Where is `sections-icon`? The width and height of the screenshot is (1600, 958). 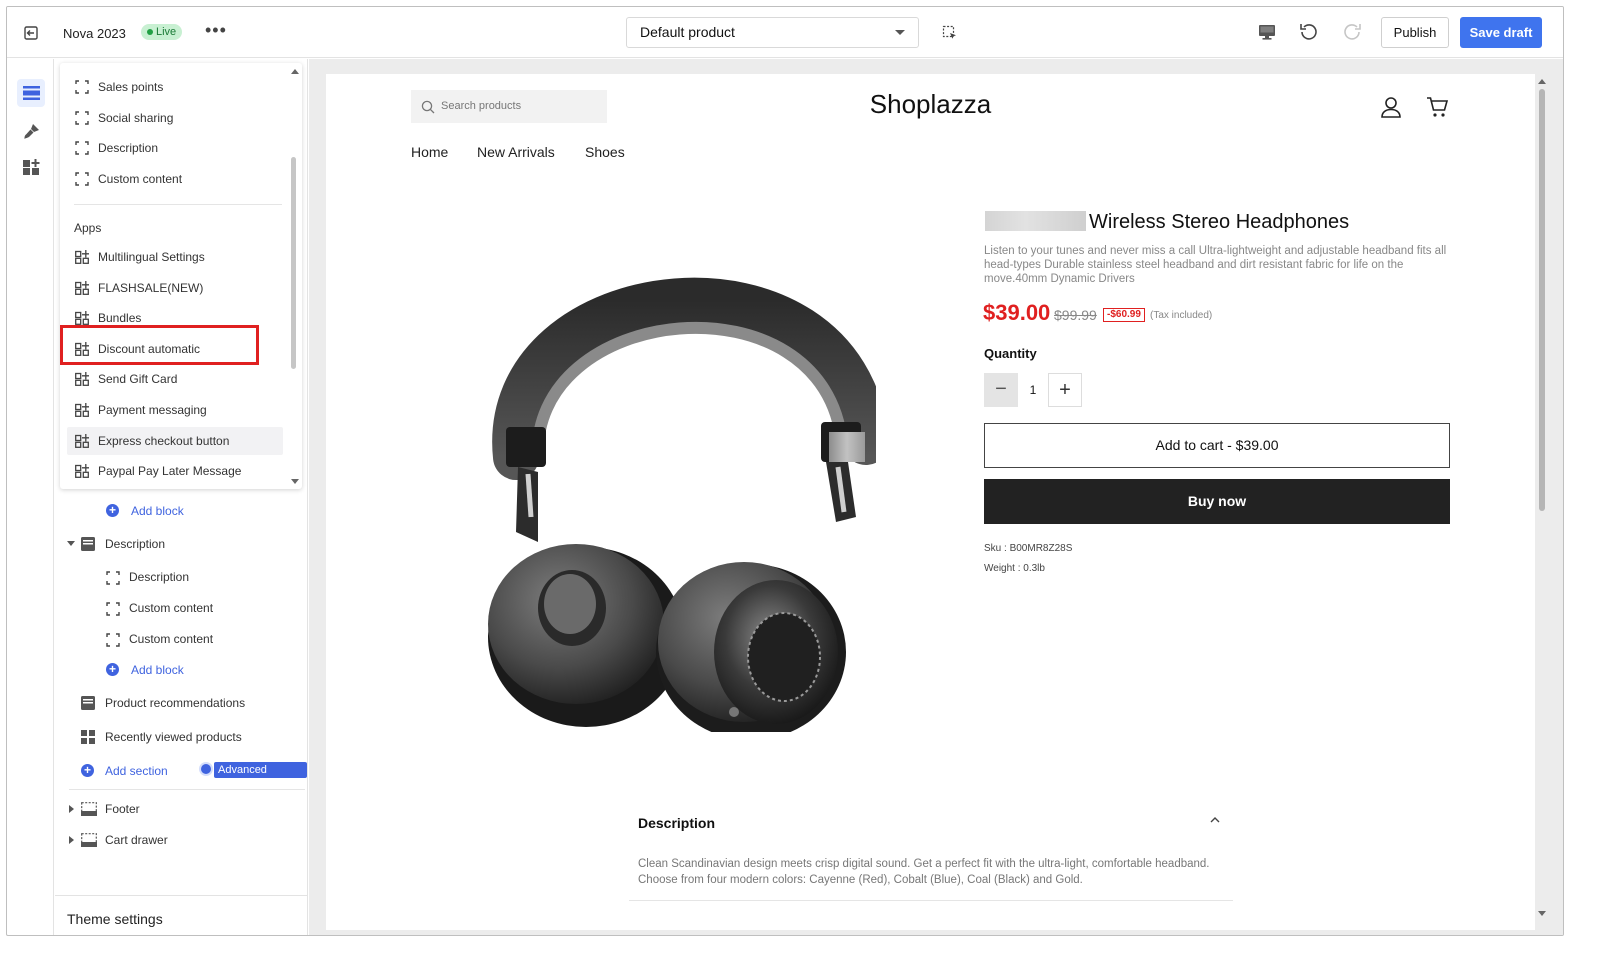 sections-icon is located at coordinates (31, 93).